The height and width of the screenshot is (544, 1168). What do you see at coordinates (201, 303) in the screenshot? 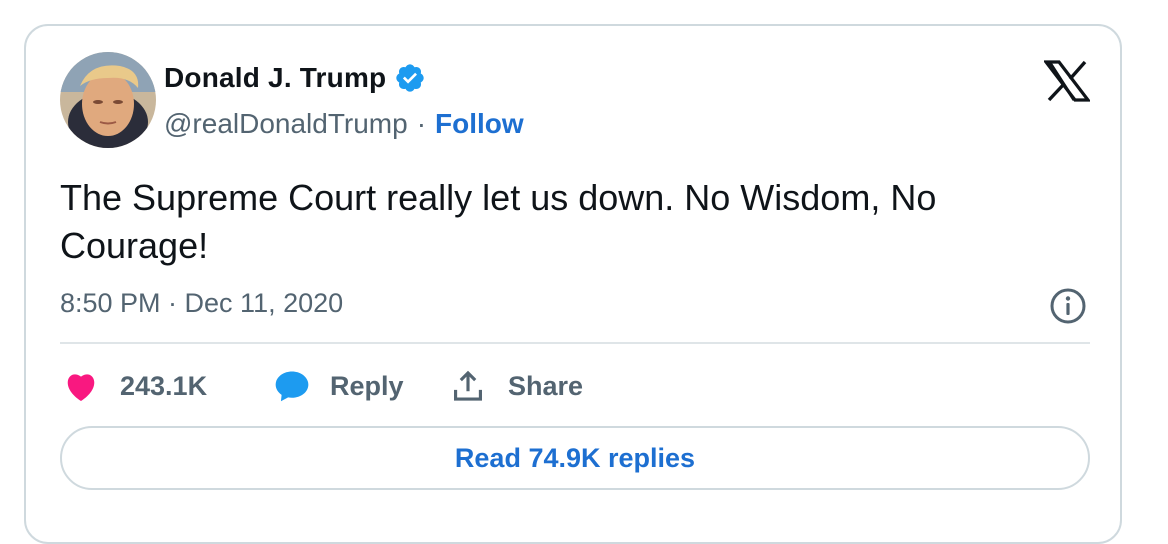
I see `tweet-timestamp: 8:50 PM · Dec 11, 2020` at bounding box center [201, 303].